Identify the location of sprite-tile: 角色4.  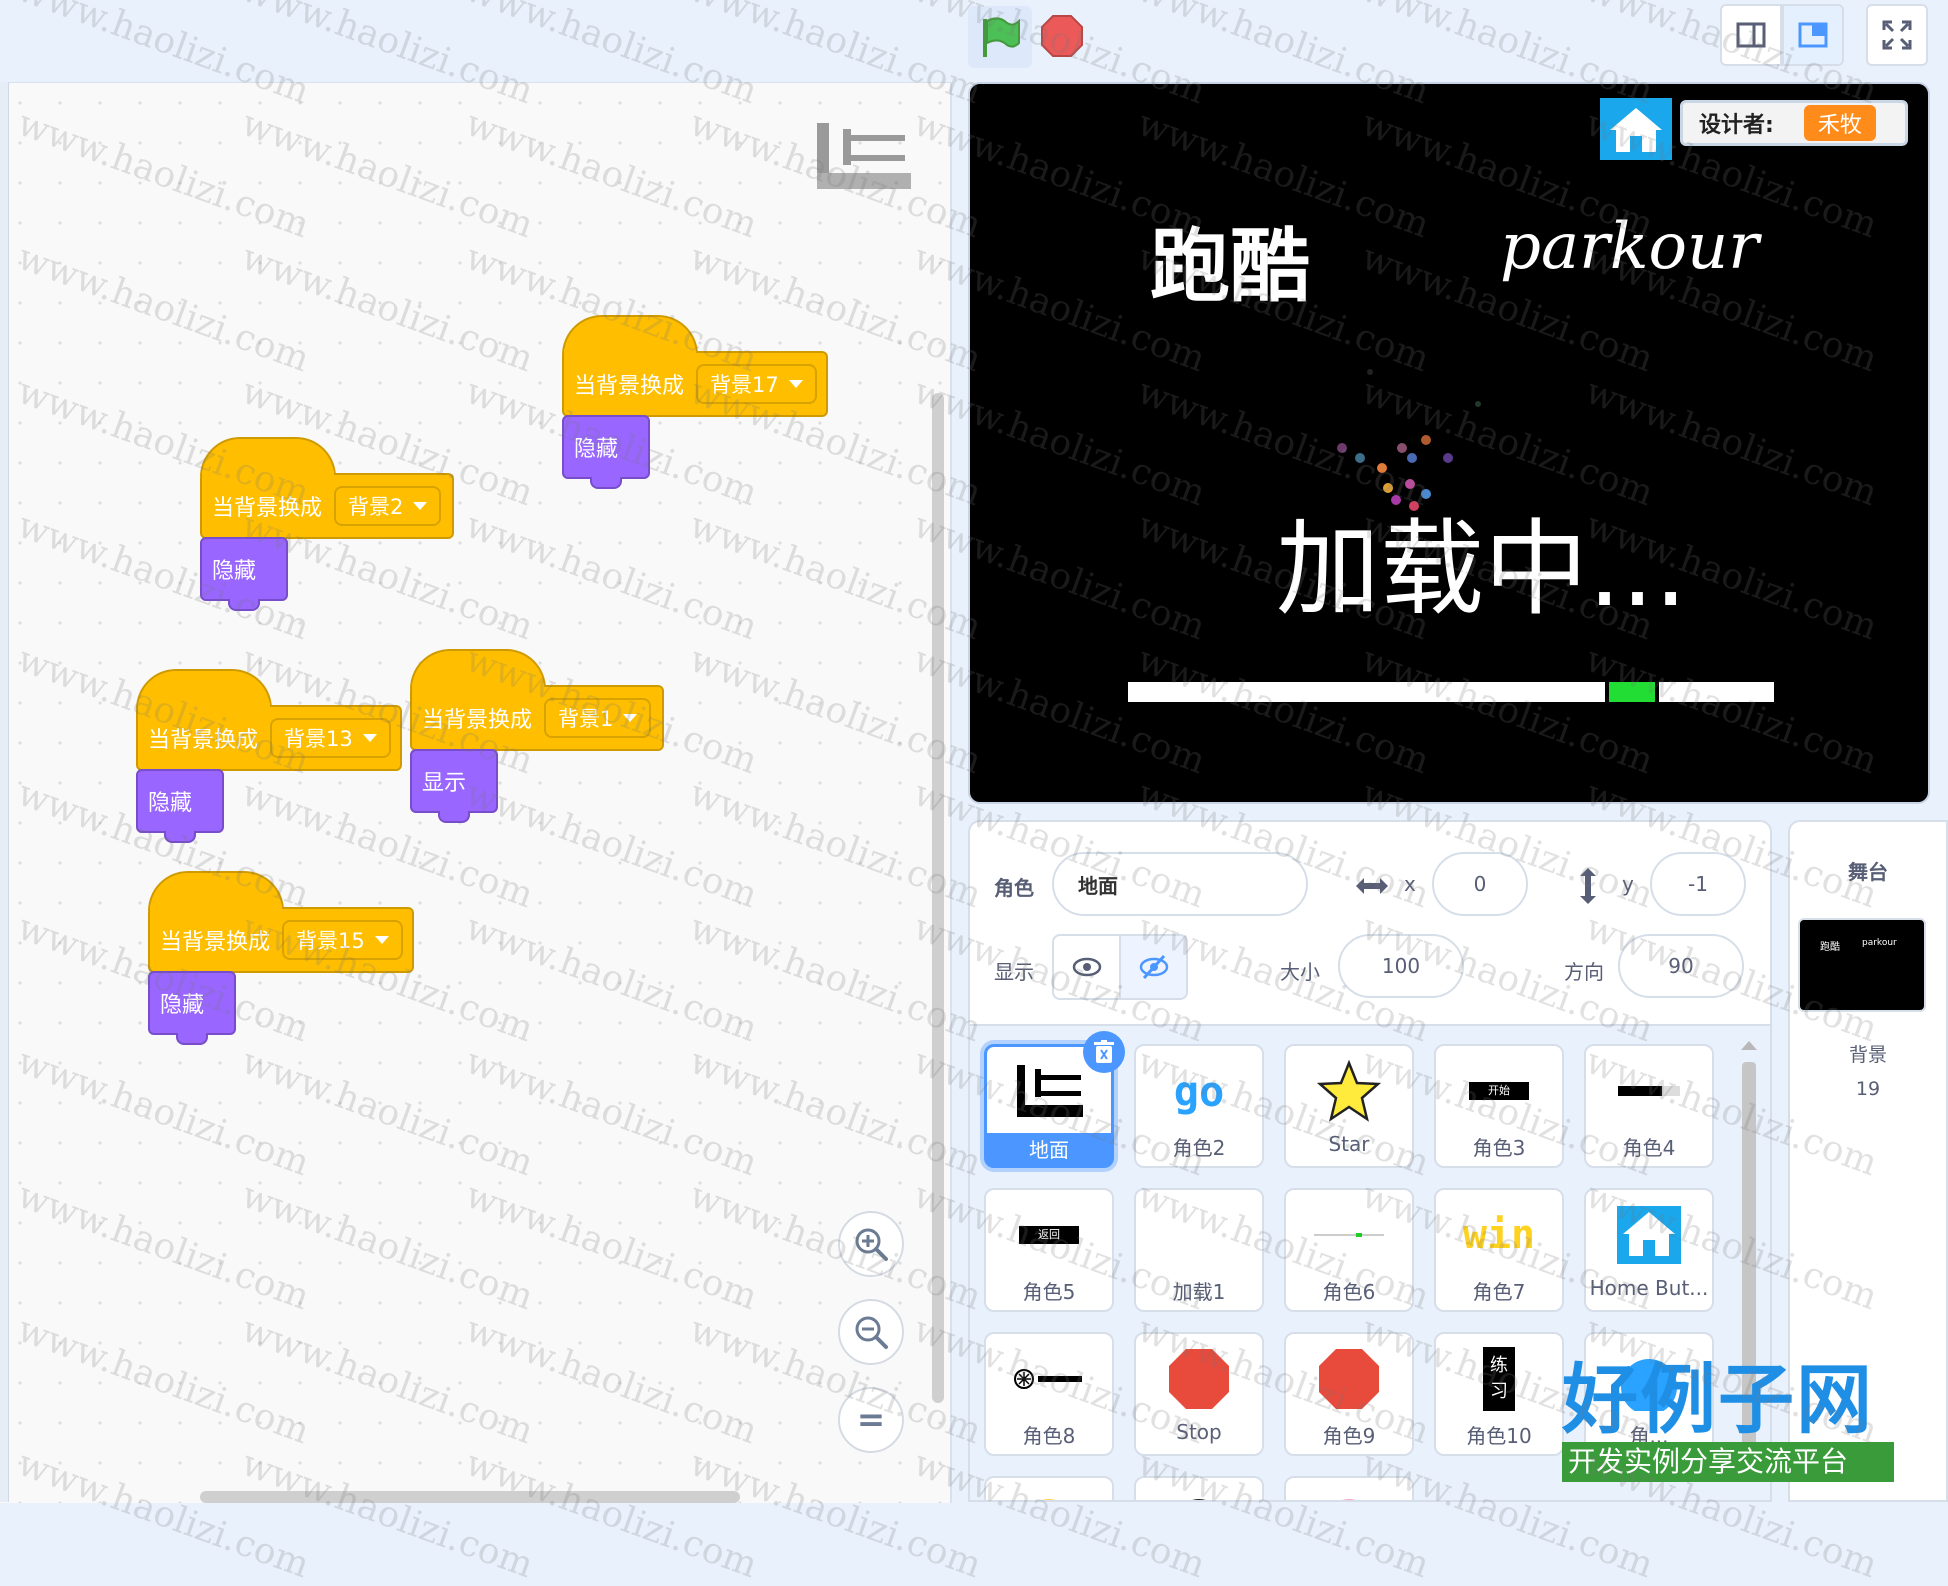
(1649, 1106).